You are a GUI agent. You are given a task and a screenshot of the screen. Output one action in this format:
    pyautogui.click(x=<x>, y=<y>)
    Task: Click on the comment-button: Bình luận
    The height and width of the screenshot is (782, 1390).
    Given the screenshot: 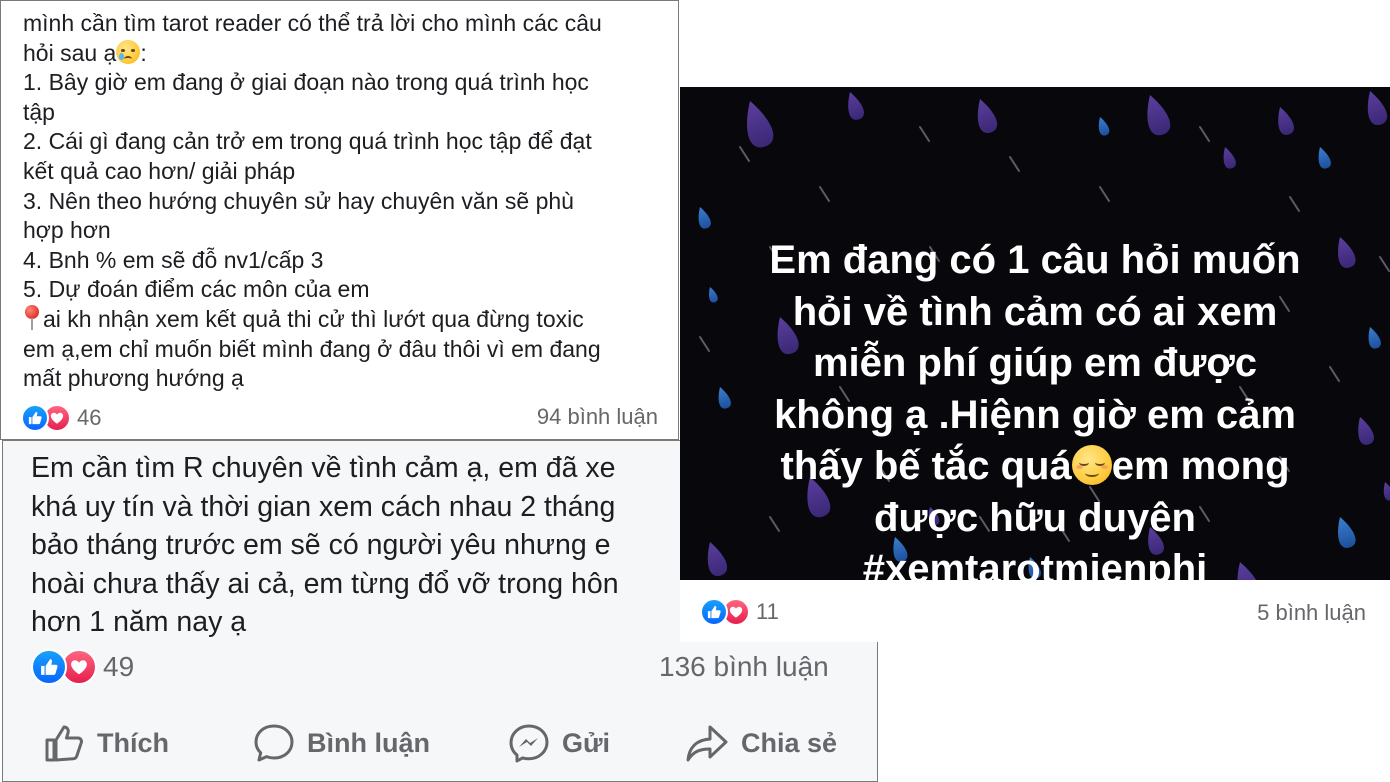 What is the action you would take?
    pyautogui.click(x=341, y=743)
    